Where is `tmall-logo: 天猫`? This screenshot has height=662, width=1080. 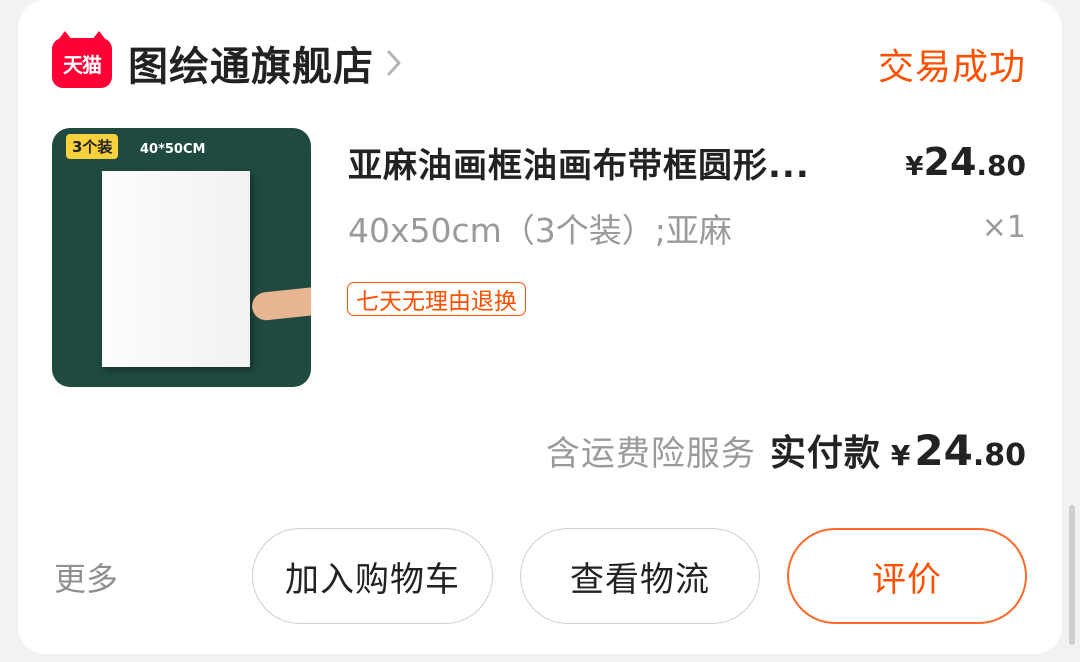 tmall-logo: 天猫 is located at coordinates (82, 59).